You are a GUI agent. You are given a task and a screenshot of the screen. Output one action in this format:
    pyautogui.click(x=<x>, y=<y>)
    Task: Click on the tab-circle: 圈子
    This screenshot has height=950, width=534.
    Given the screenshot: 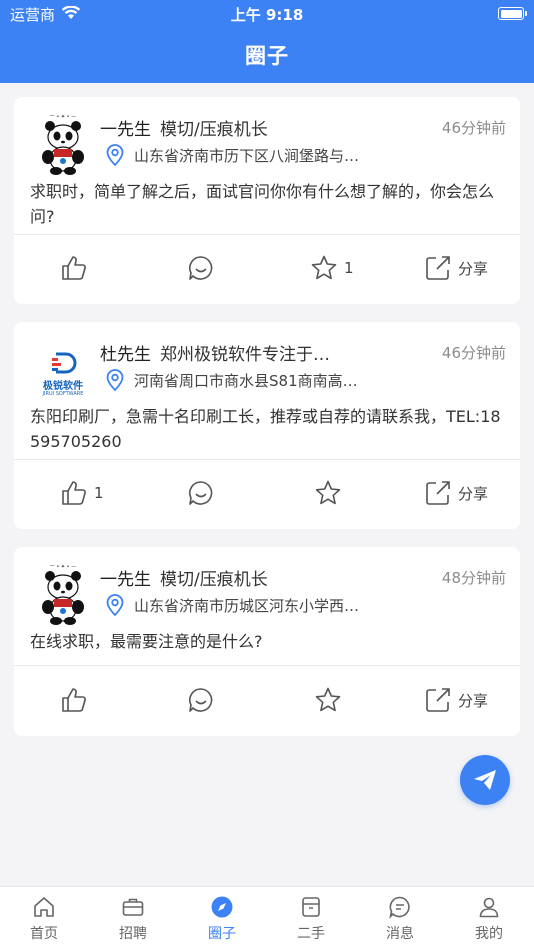 What is the action you would take?
    pyautogui.click(x=222, y=919)
    